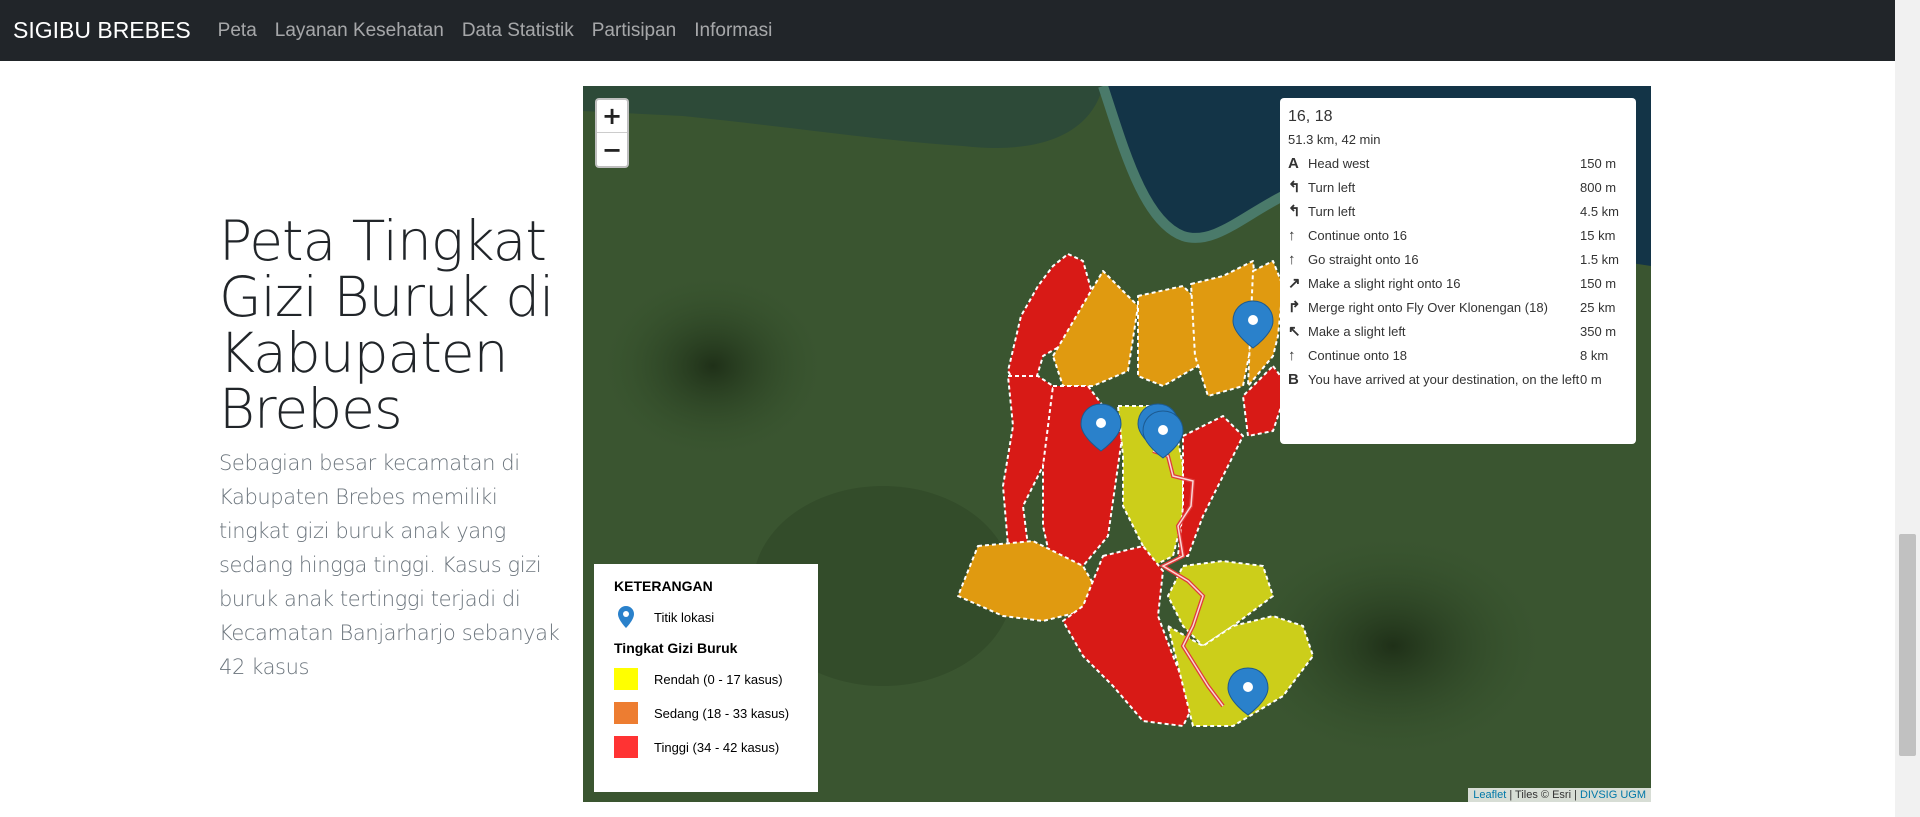 This screenshot has height=817, width=1920. Describe the element at coordinates (612, 149) in the screenshot. I see `zoom-out-button: −` at that location.